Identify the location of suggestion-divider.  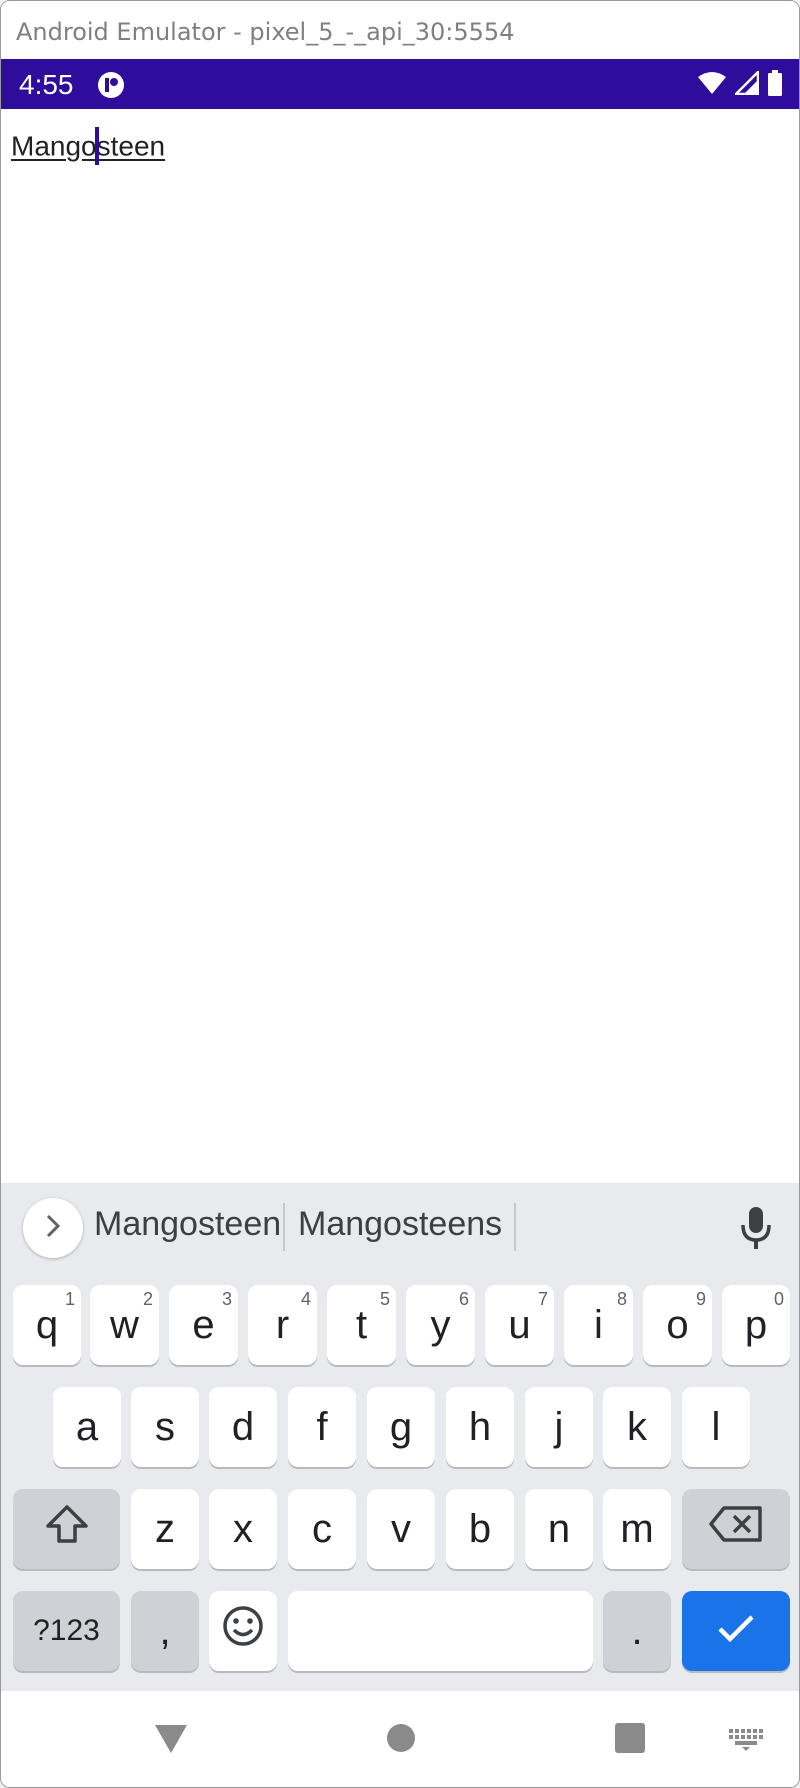
(515, 1227).